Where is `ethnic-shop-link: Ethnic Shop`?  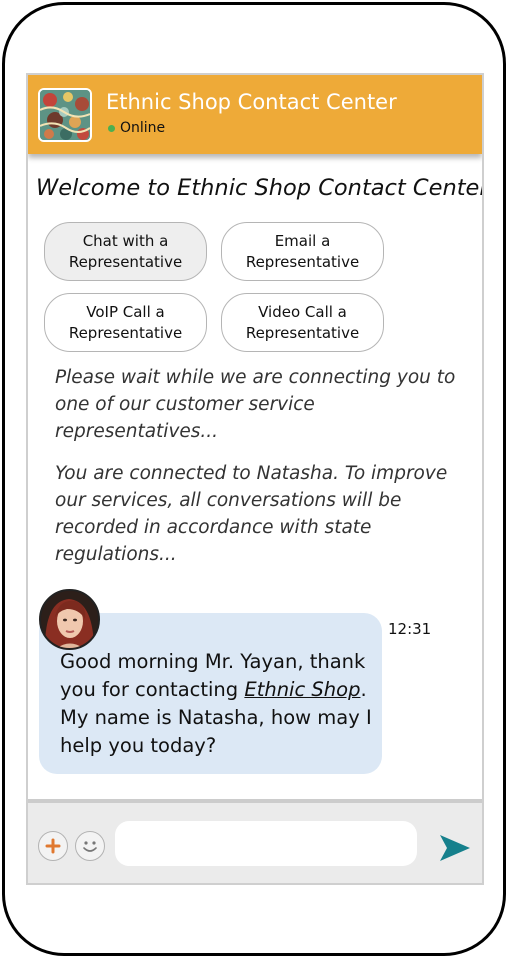
ethnic-shop-link: Ethnic Shop is located at coordinates (302, 689).